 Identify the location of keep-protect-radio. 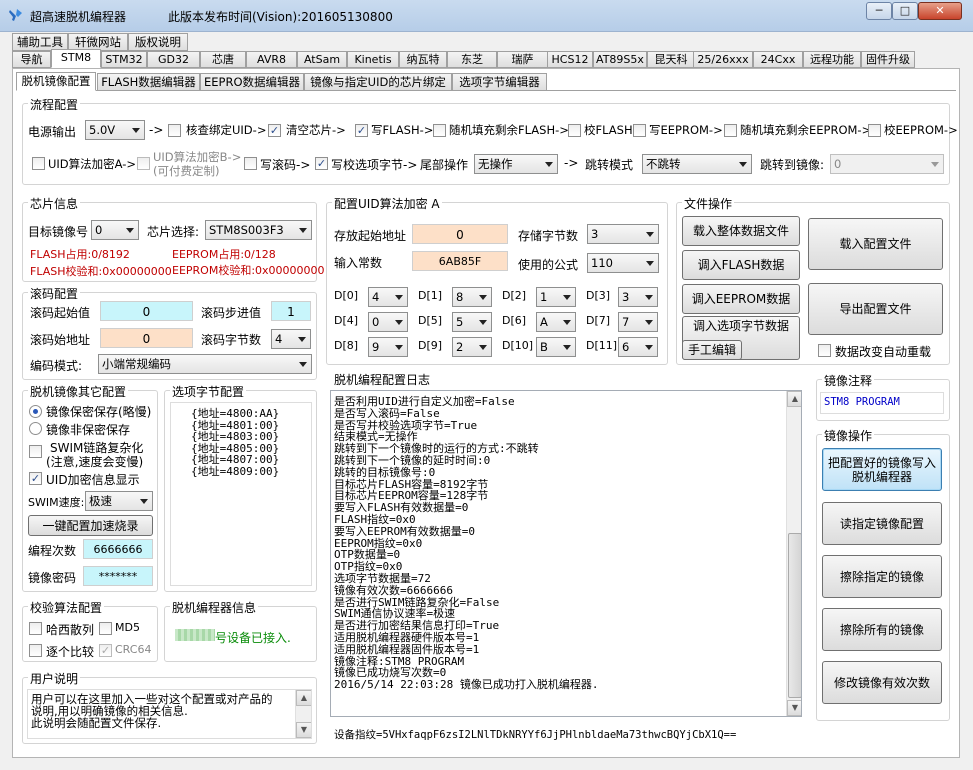
(35, 411).